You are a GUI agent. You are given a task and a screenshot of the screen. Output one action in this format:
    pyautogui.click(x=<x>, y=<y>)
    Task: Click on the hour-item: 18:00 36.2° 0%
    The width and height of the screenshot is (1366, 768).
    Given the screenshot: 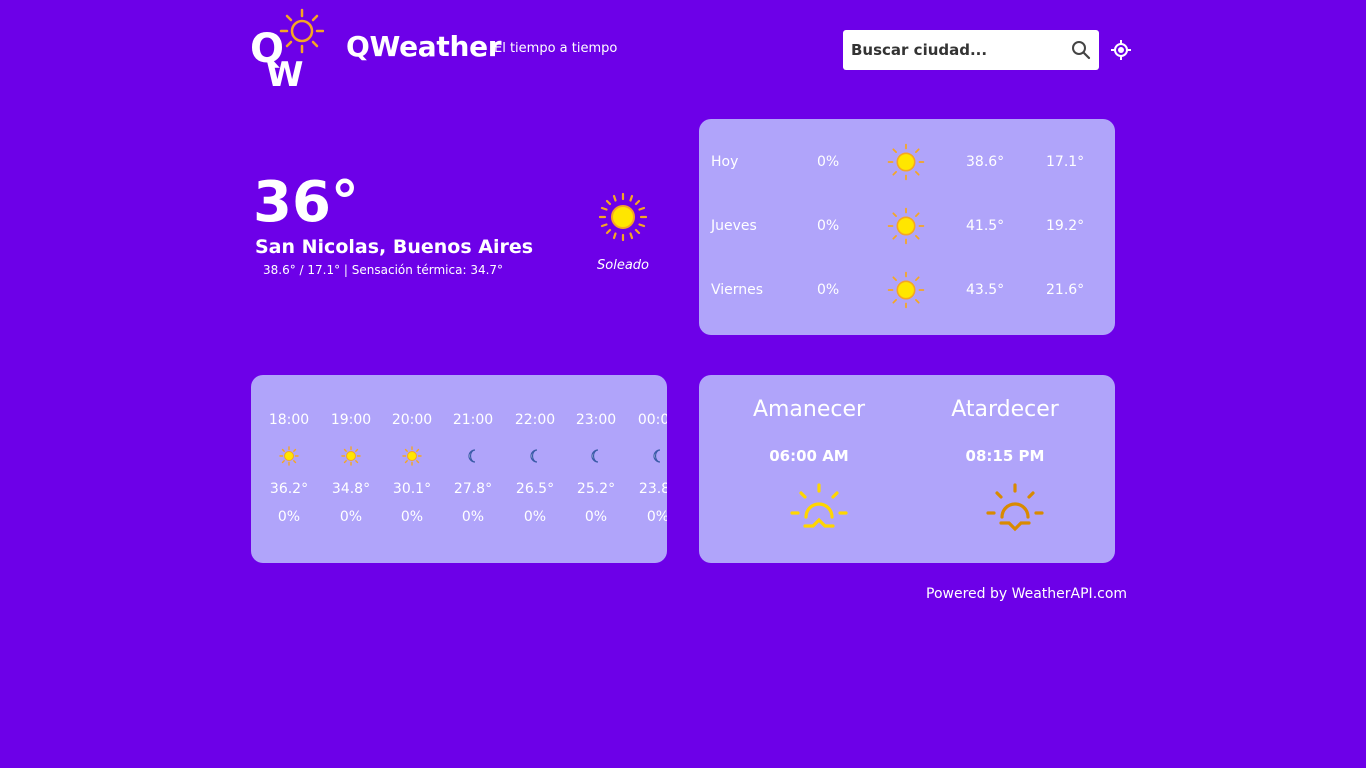 What is the action you would take?
    pyautogui.click(x=289, y=469)
    